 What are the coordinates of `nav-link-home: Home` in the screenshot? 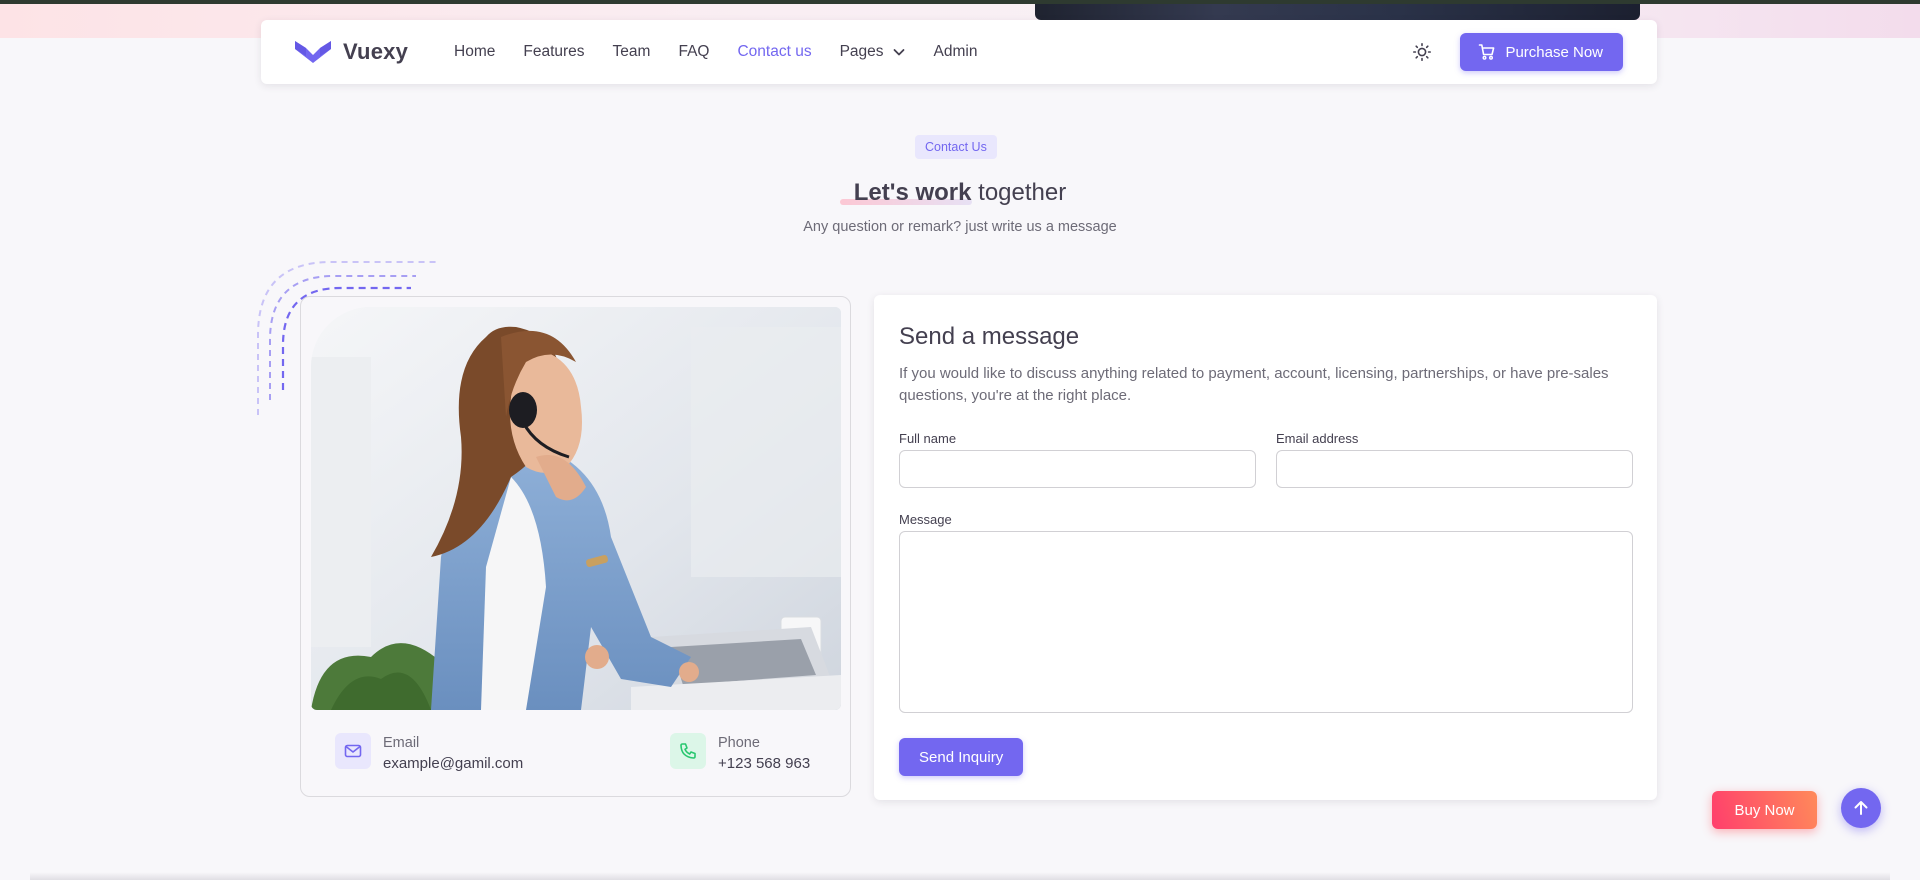 It's located at (474, 52).